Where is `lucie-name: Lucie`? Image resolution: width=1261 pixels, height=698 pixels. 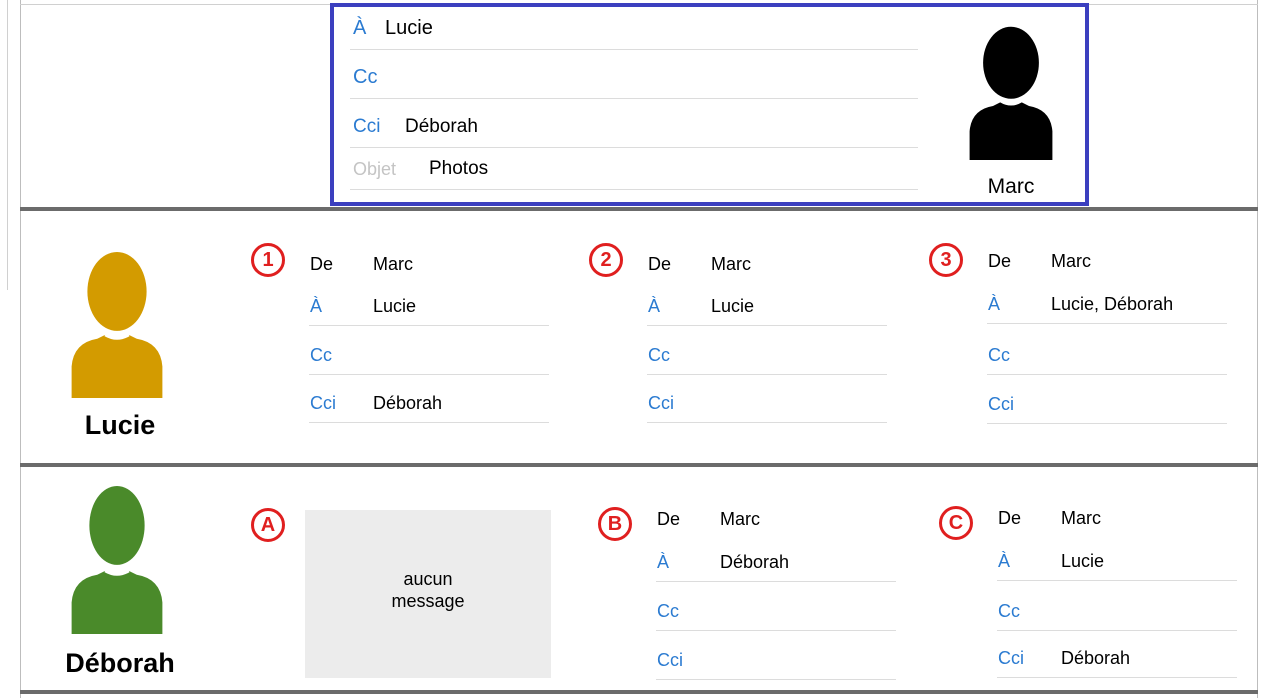 lucie-name: Lucie is located at coordinates (120, 425).